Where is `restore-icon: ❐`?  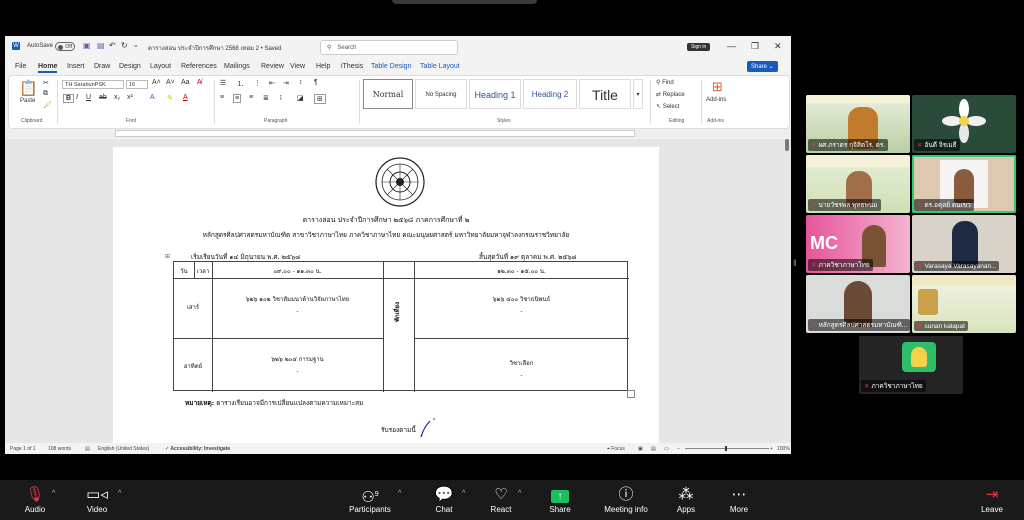 restore-icon: ❐ is located at coordinates (755, 46).